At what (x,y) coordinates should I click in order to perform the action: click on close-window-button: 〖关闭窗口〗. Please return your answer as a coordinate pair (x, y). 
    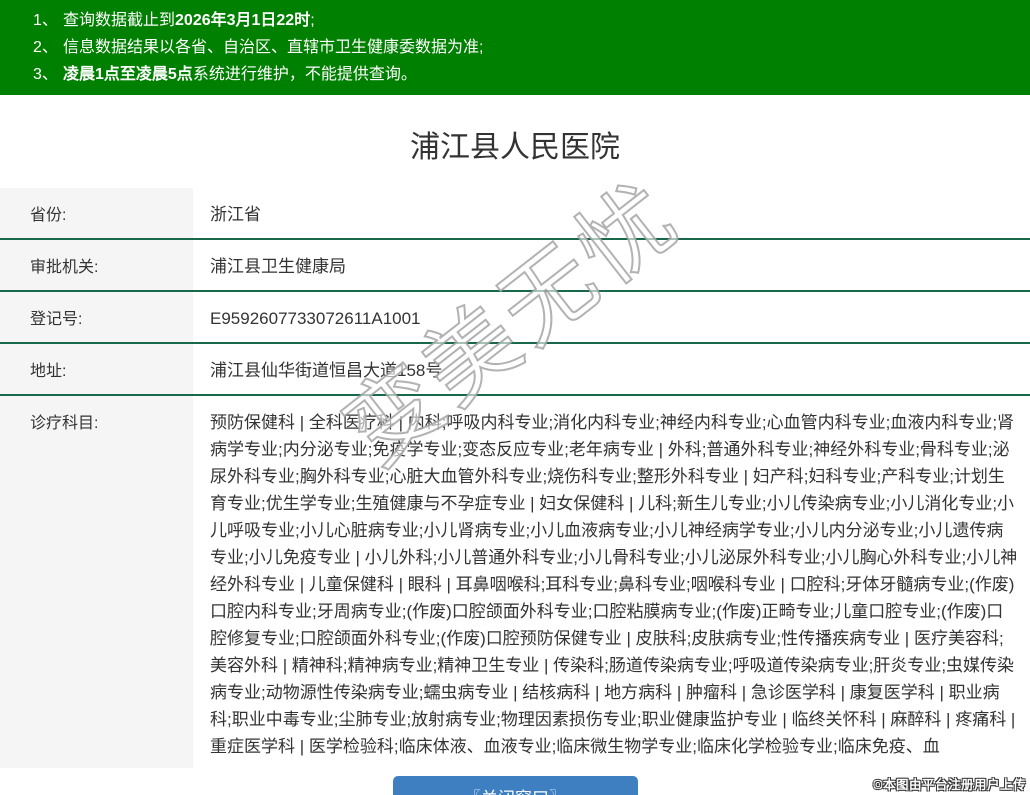
    Looking at the image, I should click on (515, 785).